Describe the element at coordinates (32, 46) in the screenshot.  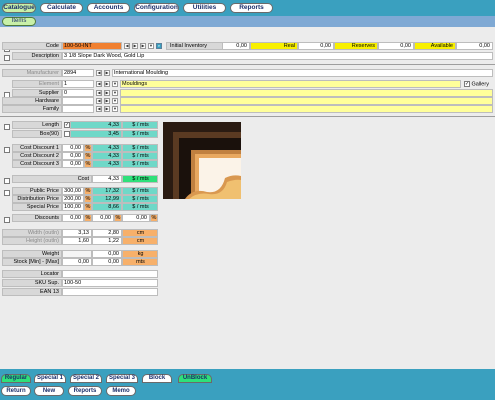
I see `code-label: Code` at that location.